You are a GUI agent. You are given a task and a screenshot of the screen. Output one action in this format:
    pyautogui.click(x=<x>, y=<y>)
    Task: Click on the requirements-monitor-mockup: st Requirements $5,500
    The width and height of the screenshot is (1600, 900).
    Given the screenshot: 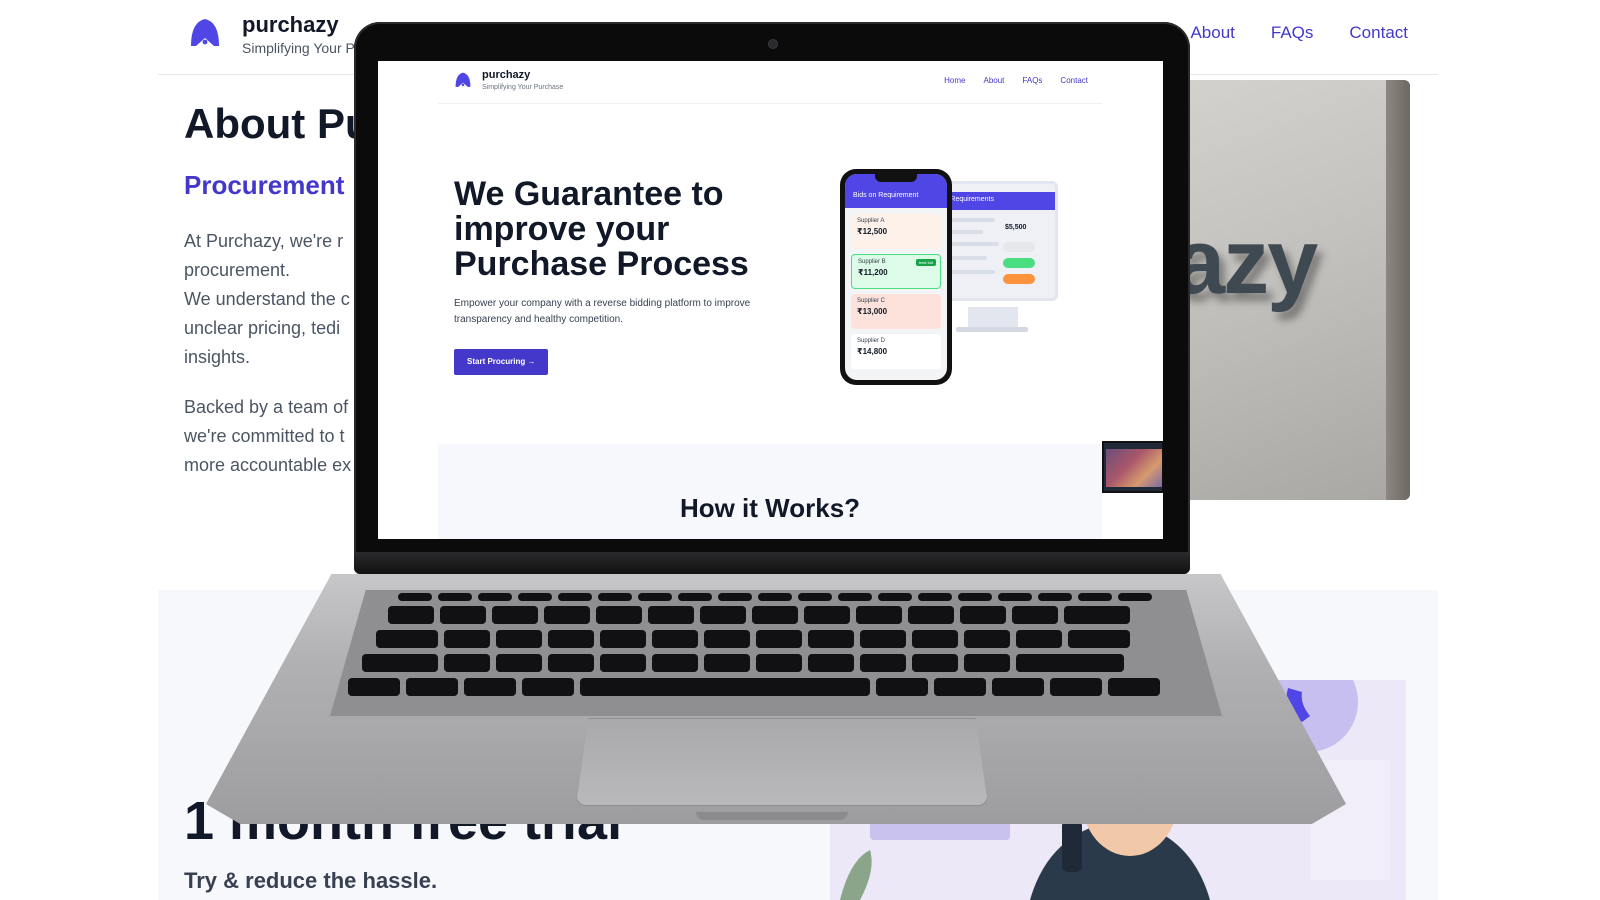 What is the action you would take?
    pyautogui.click(x=996, y=241)
    